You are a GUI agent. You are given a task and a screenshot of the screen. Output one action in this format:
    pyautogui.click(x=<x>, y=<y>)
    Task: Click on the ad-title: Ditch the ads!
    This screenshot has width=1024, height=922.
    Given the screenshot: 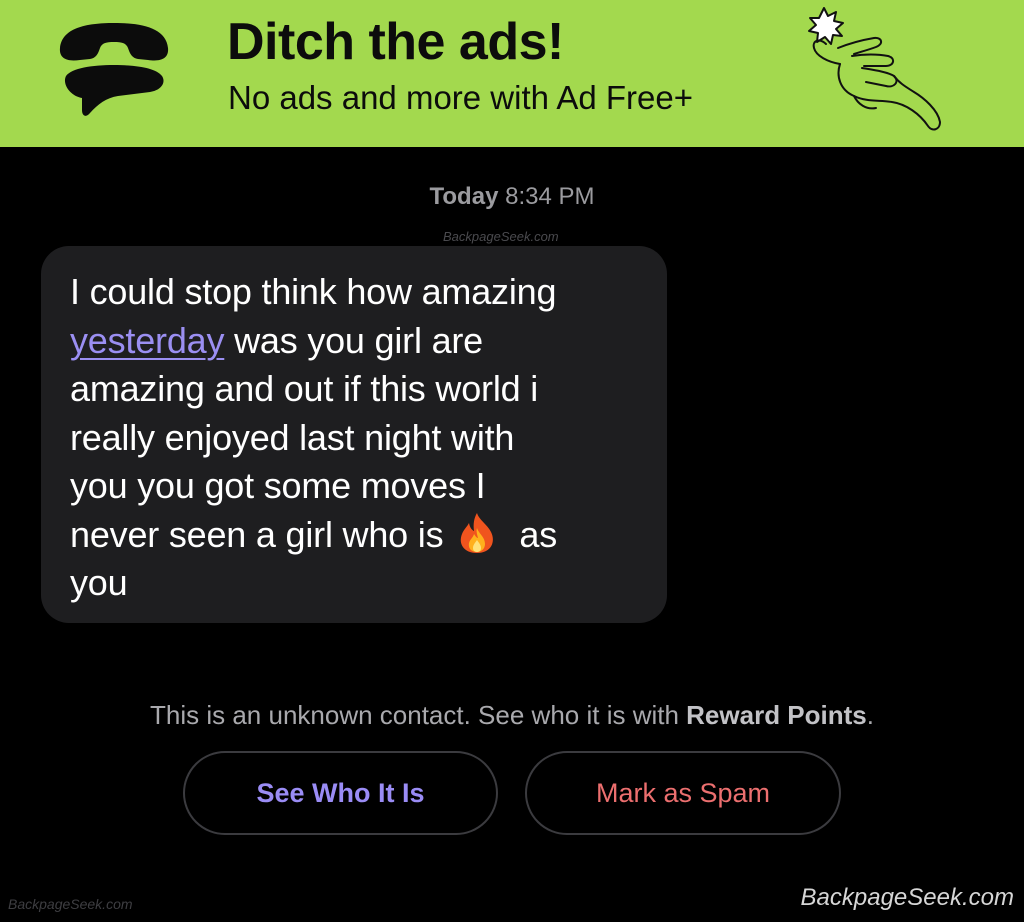 What is the action you would take?
    pyautogui.click(x=395, y=42)
    